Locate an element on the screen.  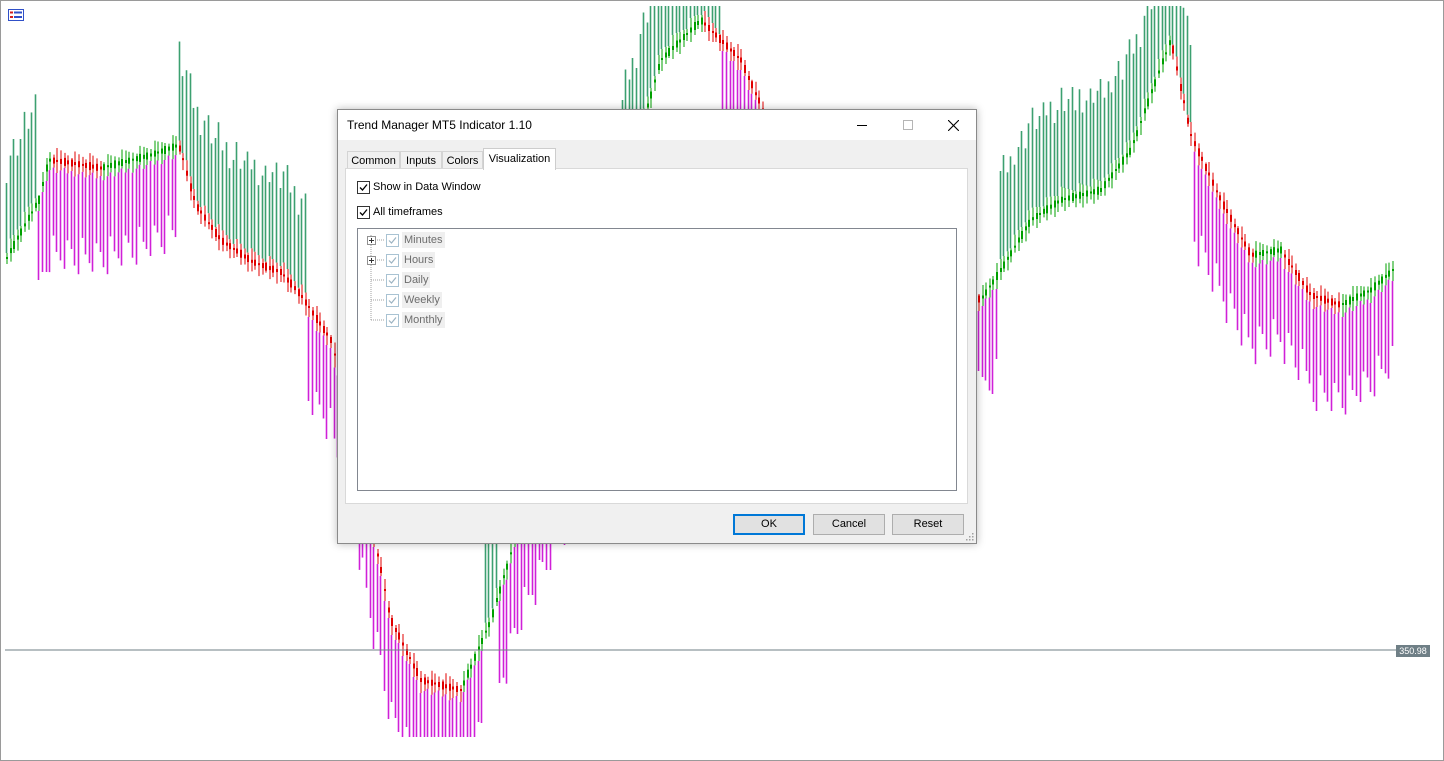
close-button is located at coordinates (953, 125).